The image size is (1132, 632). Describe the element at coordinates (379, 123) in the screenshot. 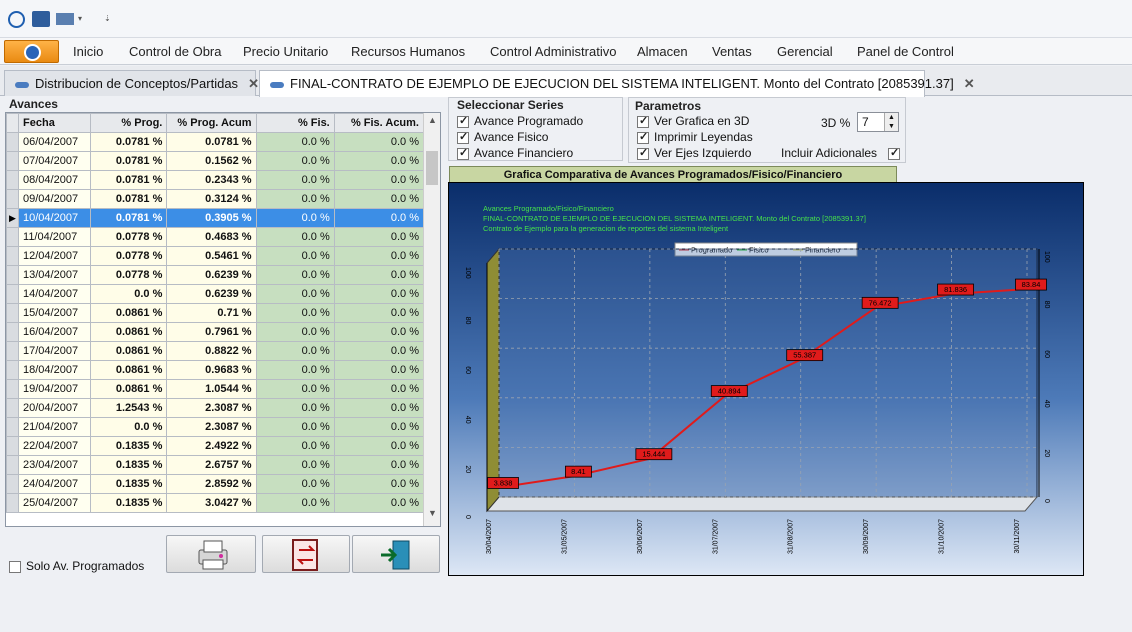

I see `col-fis-acum: % Fis. Acum.` at that location.